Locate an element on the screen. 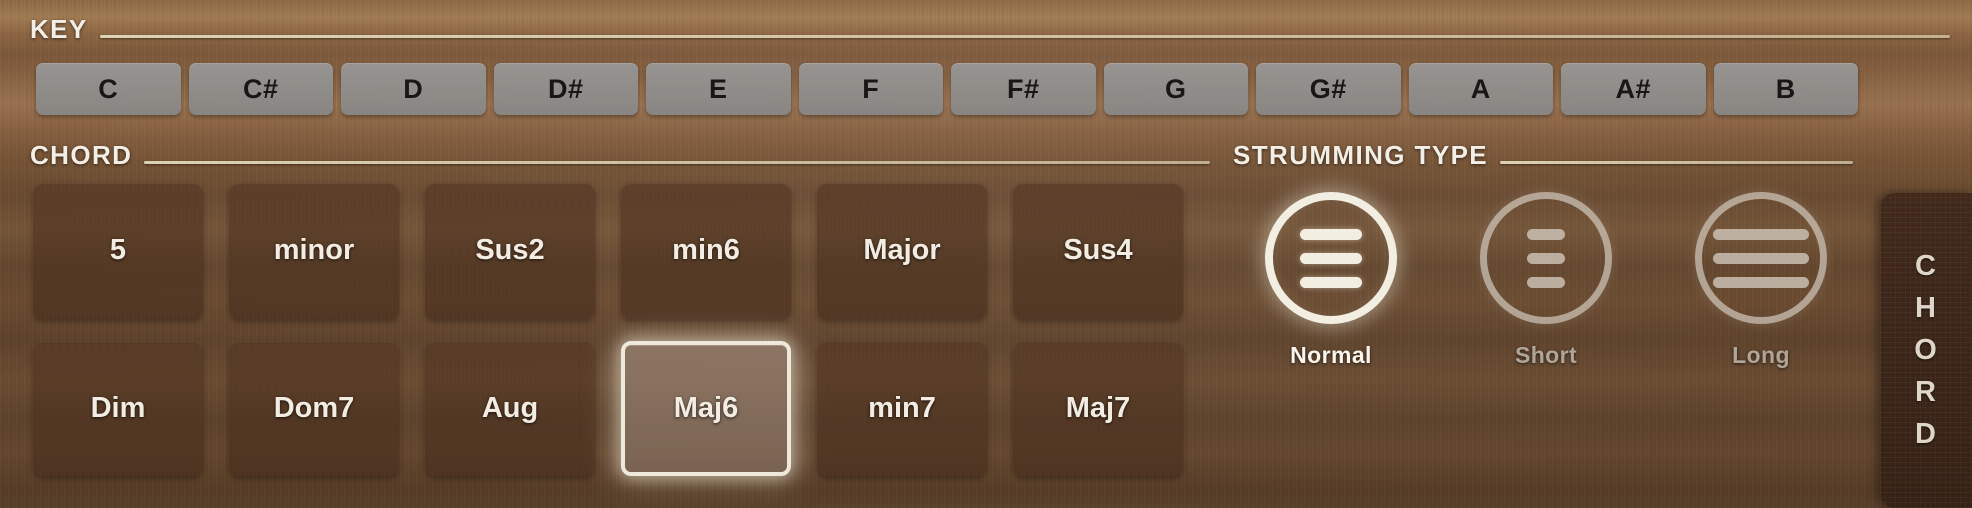 This screenshot has width=1972, height=508. chord-button-dom7: Dom7 is located at coordinates (314, 408).